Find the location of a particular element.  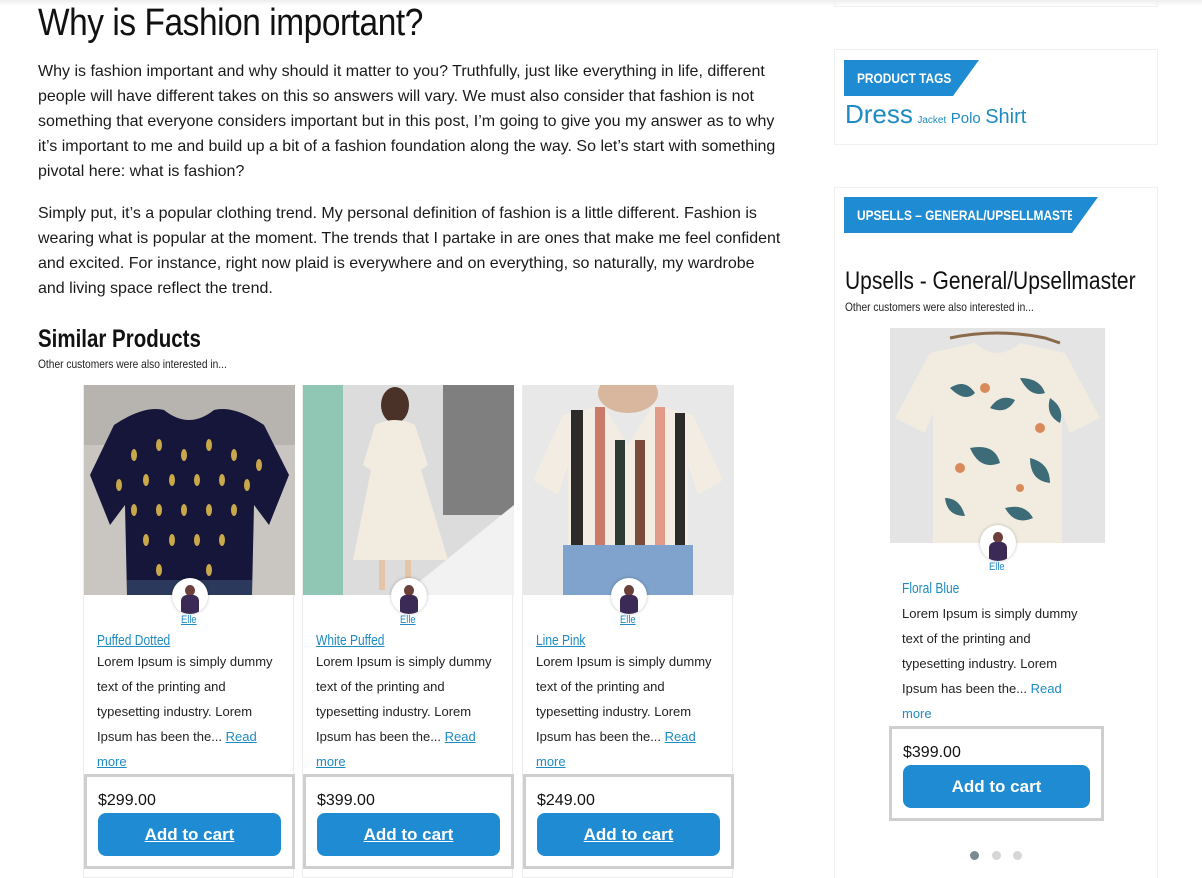

striped-top-image is located at coordinates (628, 490).